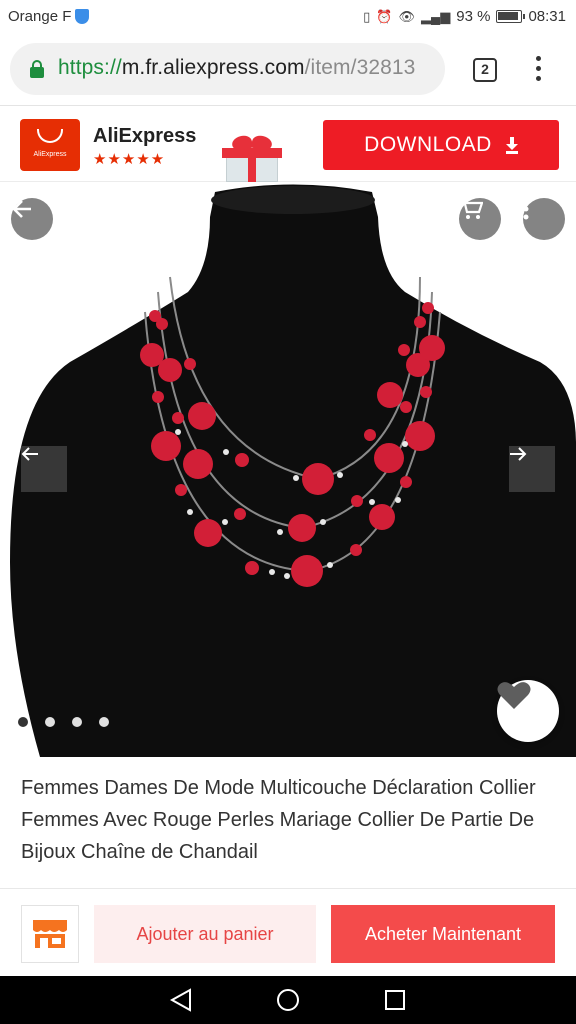 This screenshot has width=576, height=1024. What do you see at coordinates (514, 695) in the screenshot?
I see `heart-icon` at bounding box center [514, 695].